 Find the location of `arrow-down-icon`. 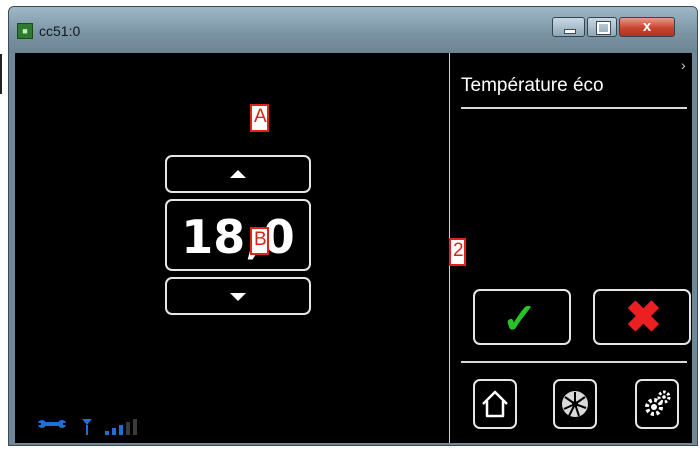

arrow-down-icon is located at coordinates (238, 297).